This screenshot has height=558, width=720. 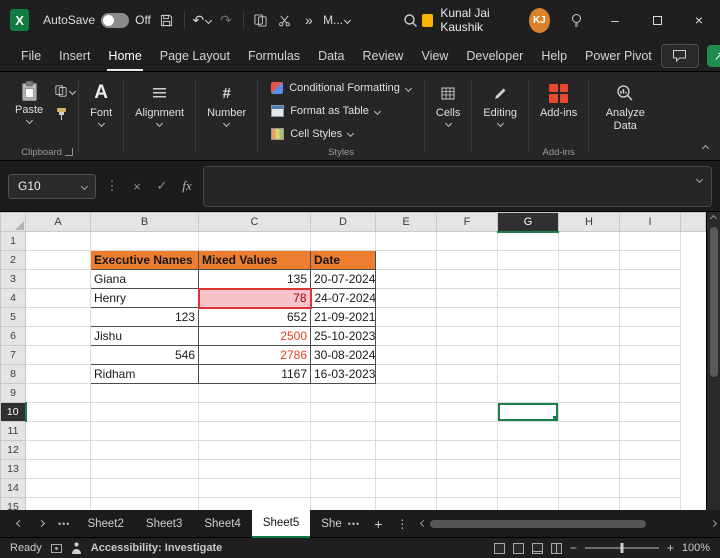 What do you see at coordinates (187, 186) in the screenshot?
I see `insert-function-button: fx` at bounding box center [187, 186].